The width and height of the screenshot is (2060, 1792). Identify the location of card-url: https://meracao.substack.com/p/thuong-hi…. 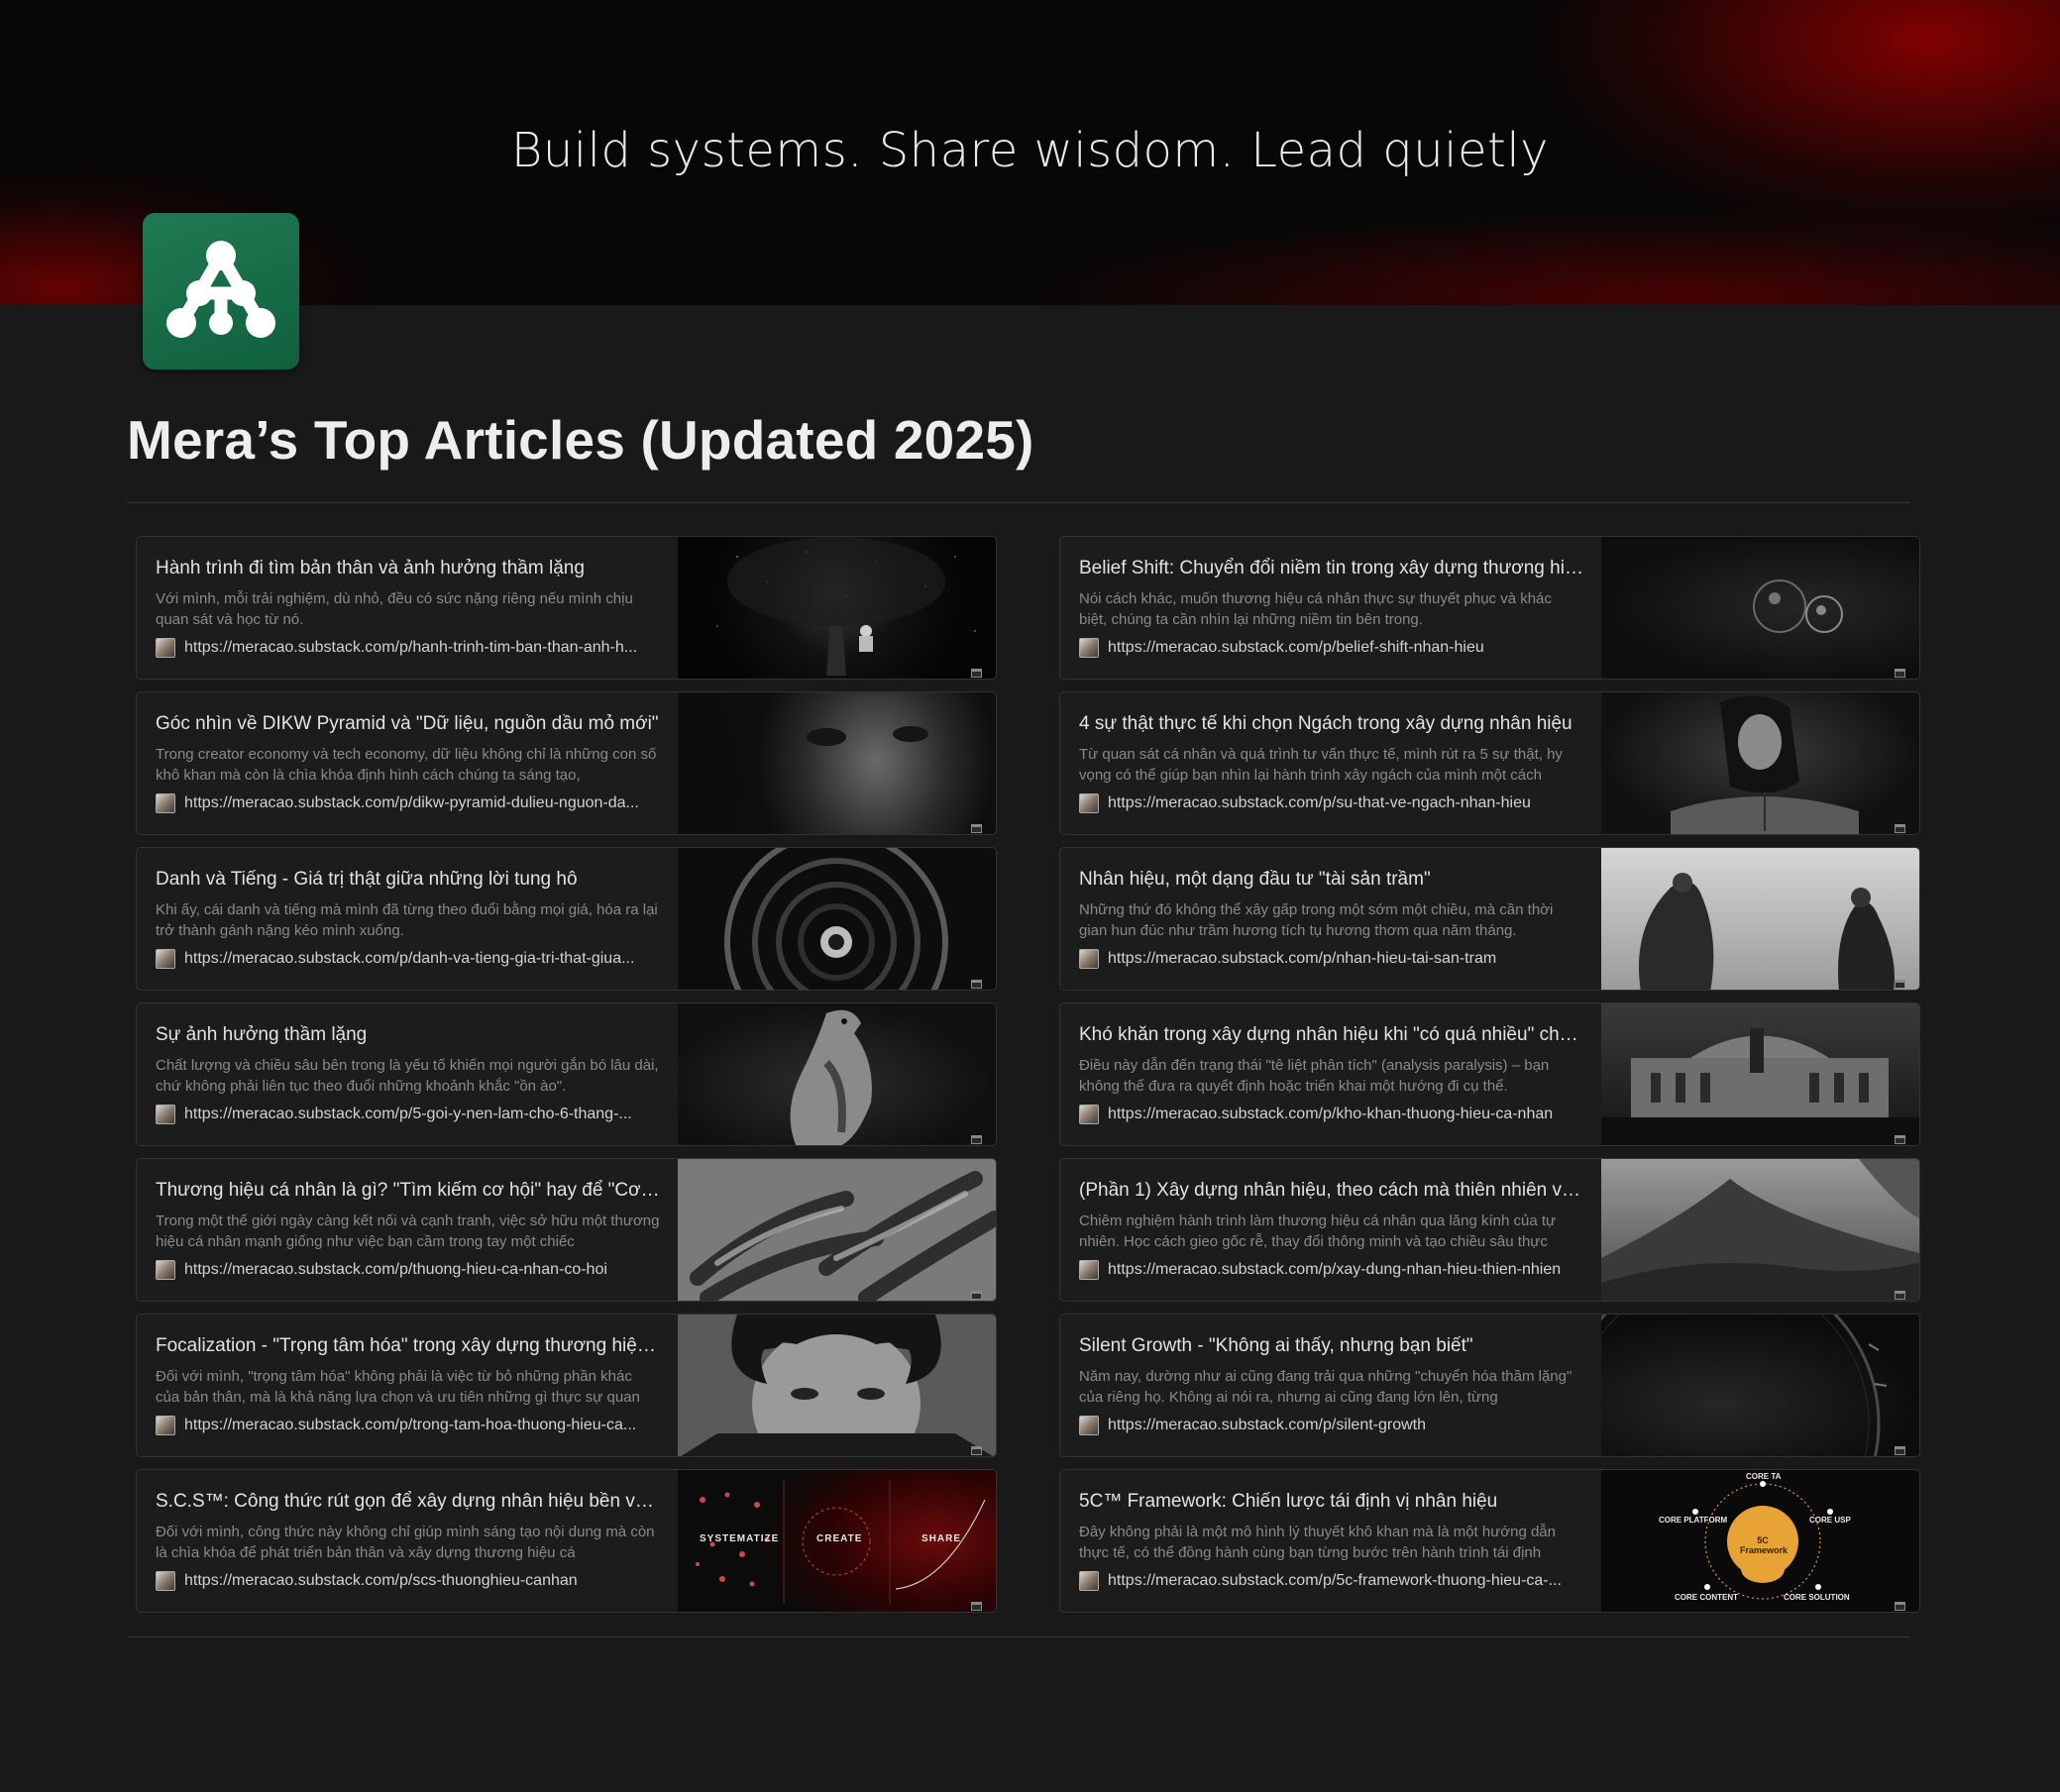
(395, 1270).